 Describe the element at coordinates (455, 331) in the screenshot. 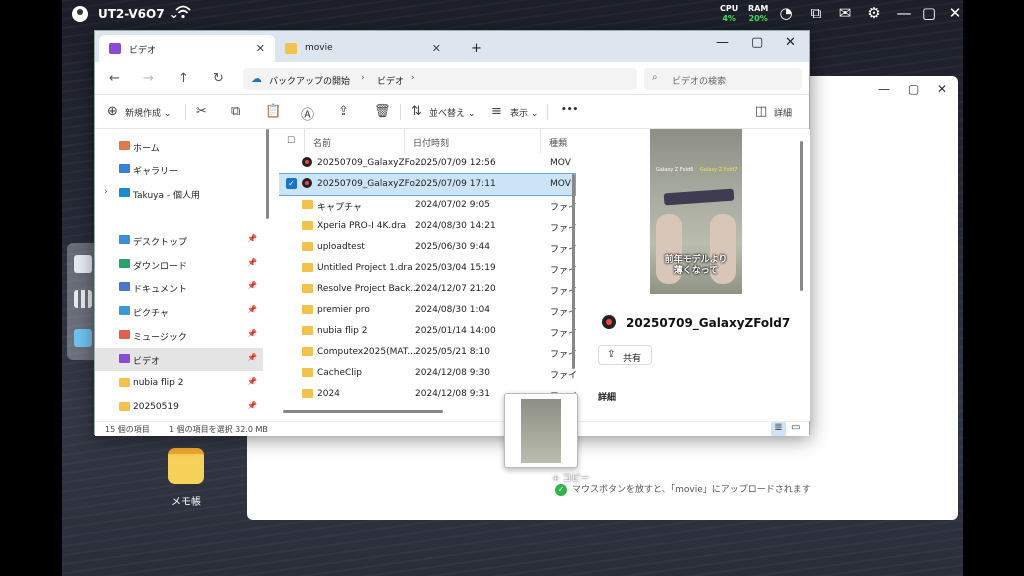

I see `file-date: 2025/01/14 14:00` at that location.